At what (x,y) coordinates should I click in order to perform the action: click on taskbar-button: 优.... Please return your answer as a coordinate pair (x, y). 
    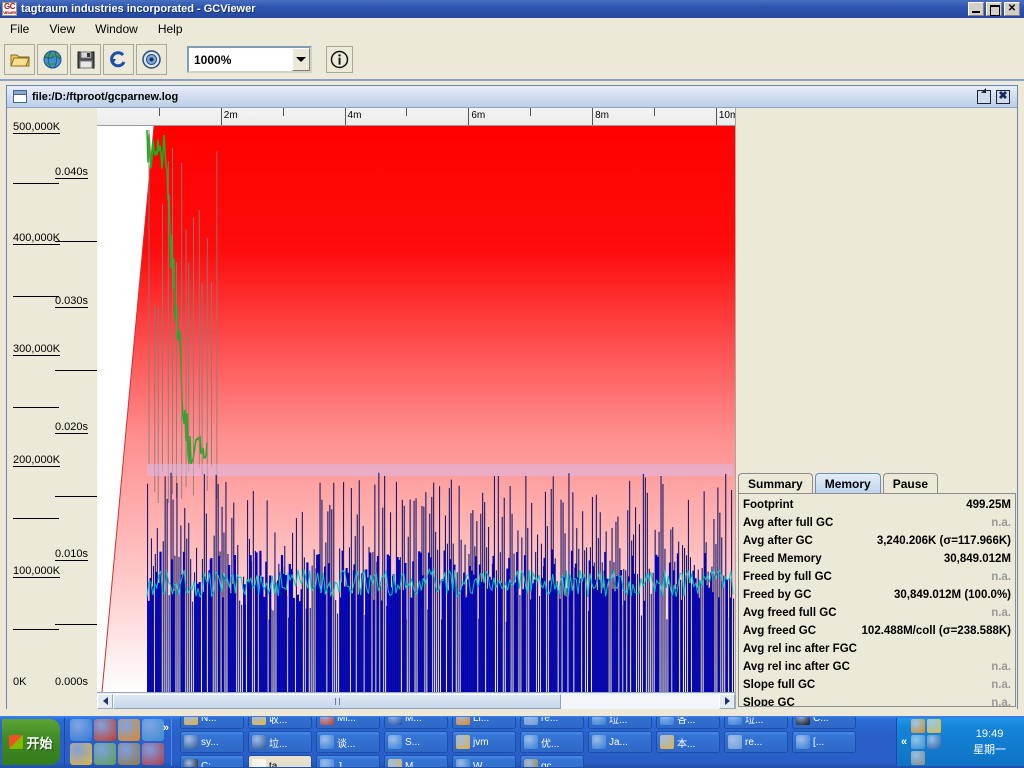
    Looking at the image, I should click on (552, 742).